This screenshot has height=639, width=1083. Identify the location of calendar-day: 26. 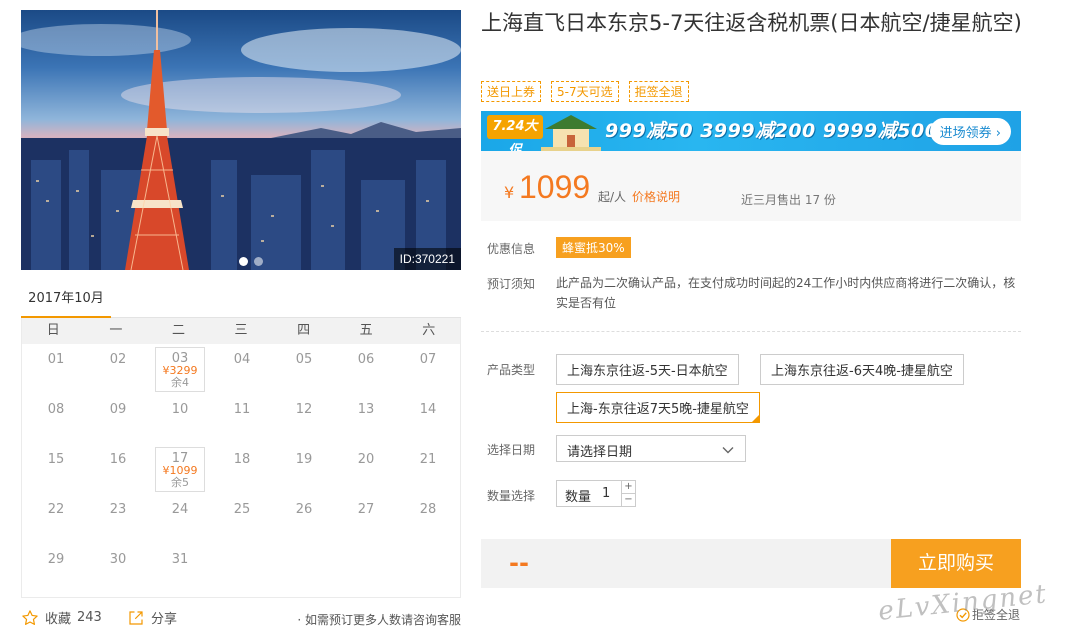
(304, 519).